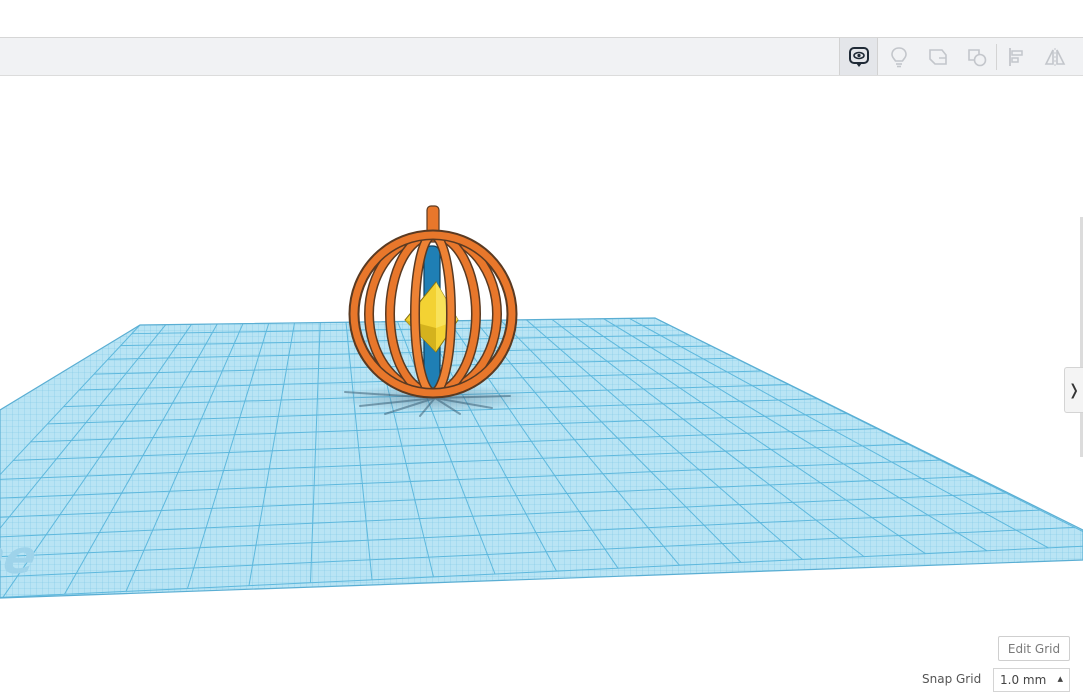  I want to click on align-icon, so click(1016, 57).